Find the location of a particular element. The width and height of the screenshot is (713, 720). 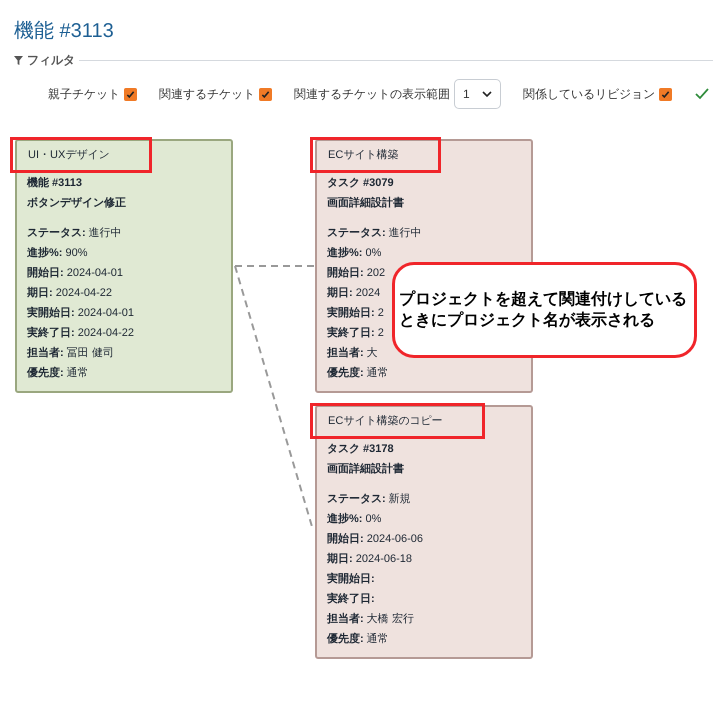

chevron-down-icon is located at coordinates (487, 94).